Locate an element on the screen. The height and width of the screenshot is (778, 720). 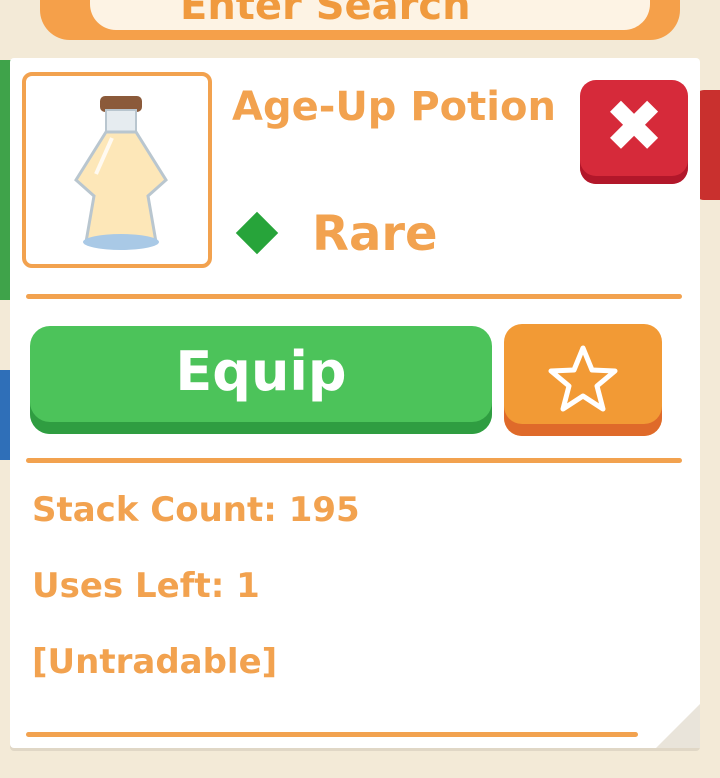
item-name: Age-Up Potion is located at coordinates (394, 107).